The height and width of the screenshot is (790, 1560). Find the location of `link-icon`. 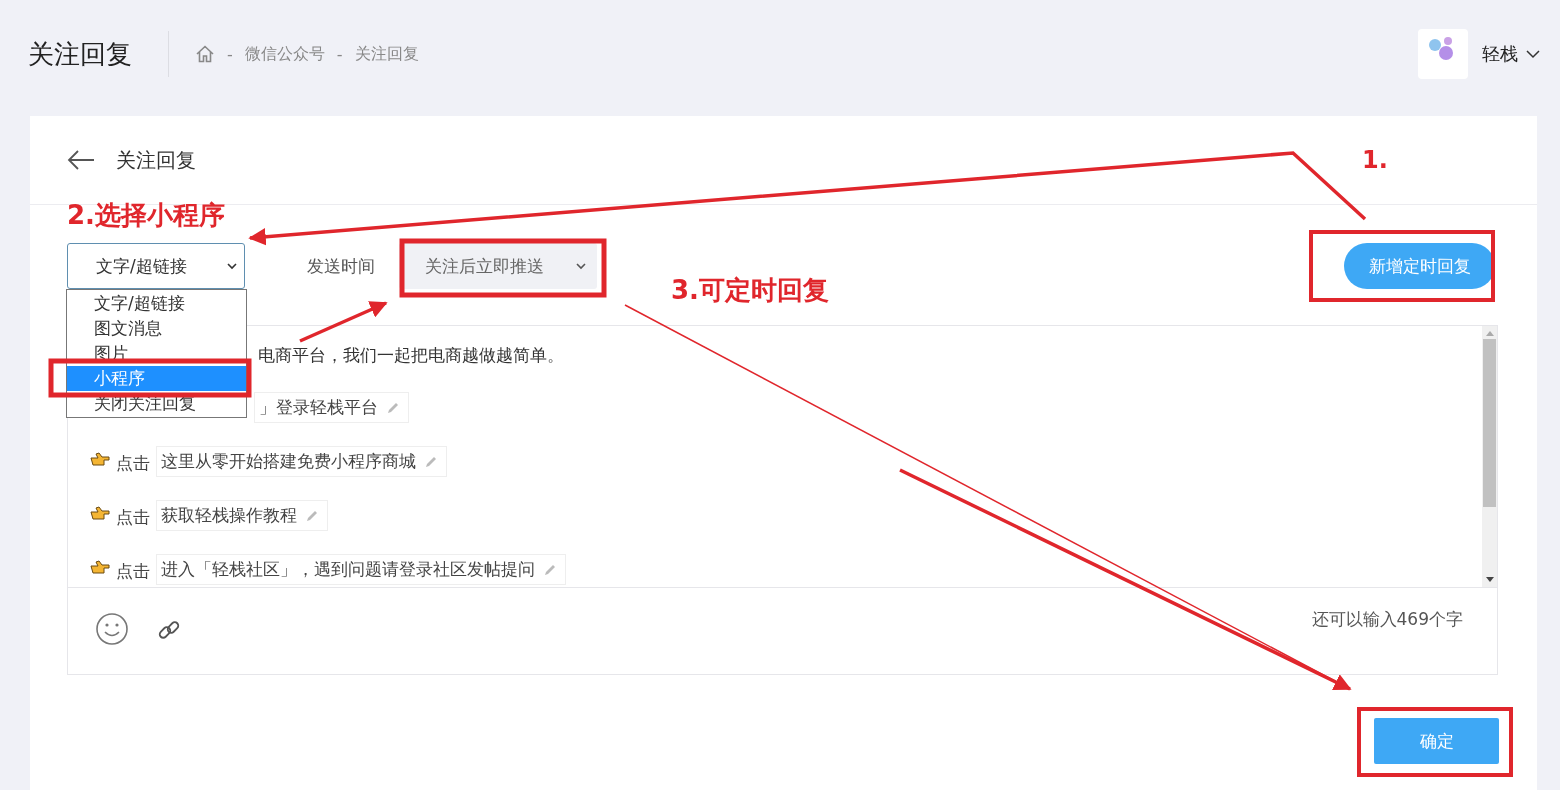

link-icon is located at coordinates (169, 630).